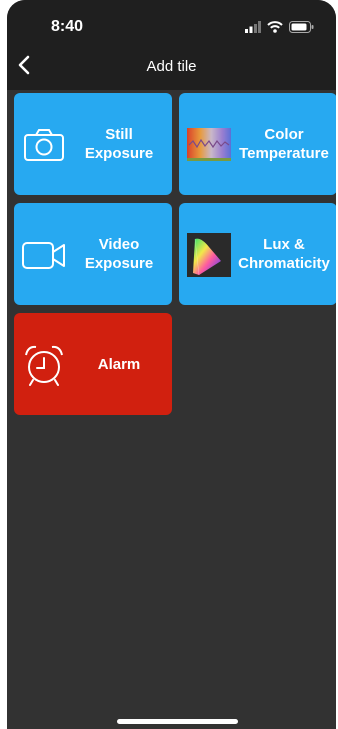  I want to click on tile-label: Still Exposure, so click(119, 144).